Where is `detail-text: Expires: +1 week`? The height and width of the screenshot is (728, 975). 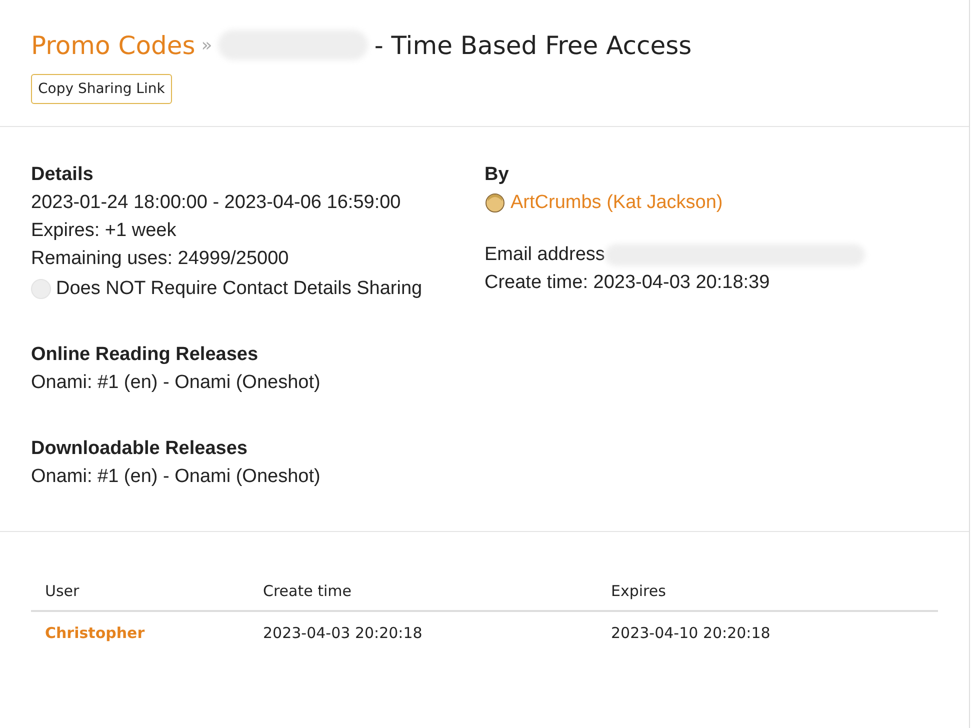 detail-text: Expires: +1 week is located at coordinates (104, 231).